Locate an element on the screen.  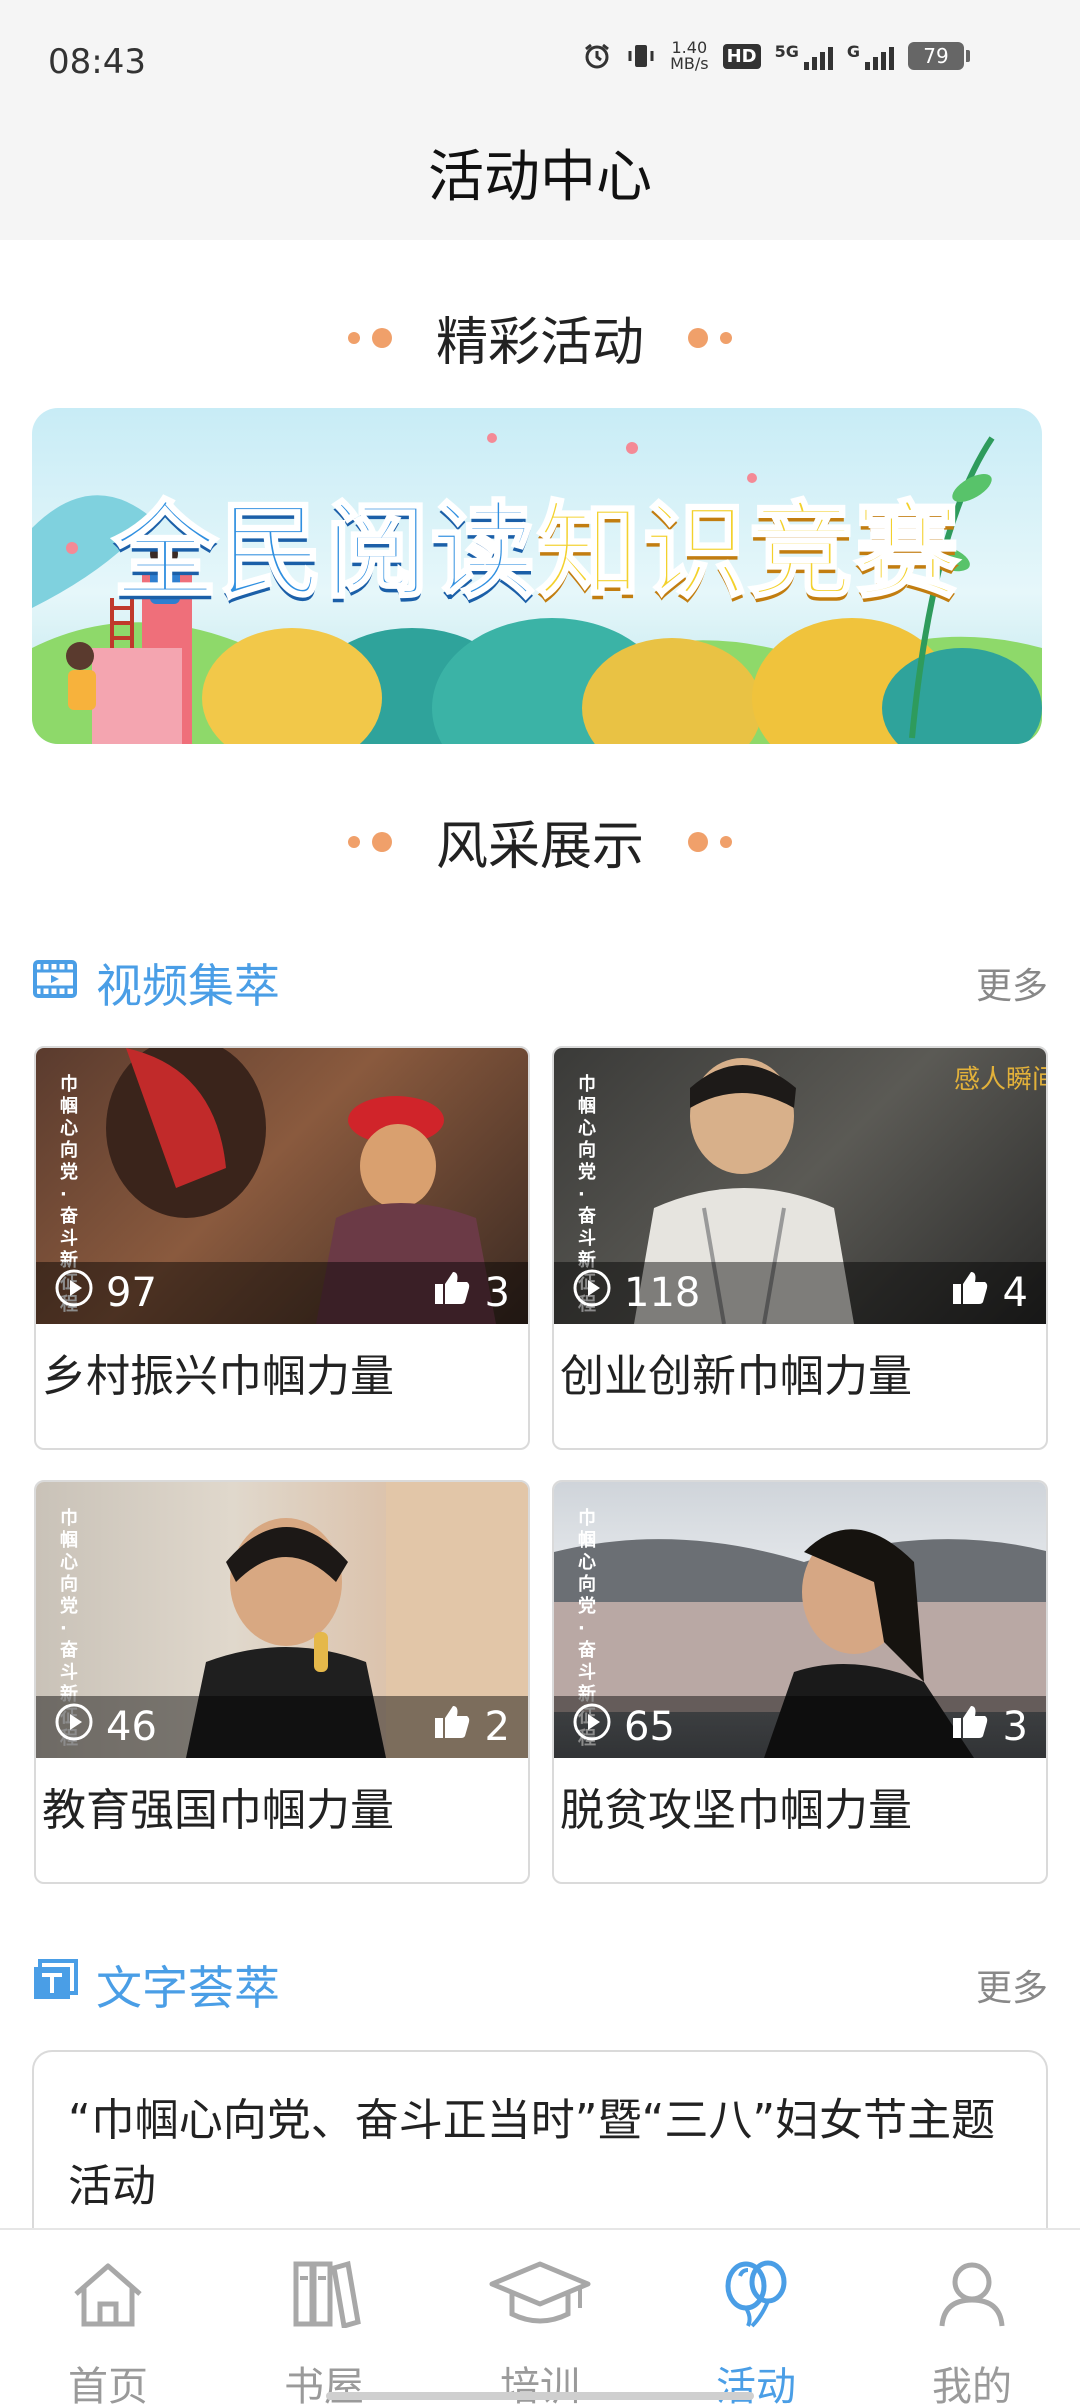
page-title: 活动中心 is located at coordinates (540, 177).